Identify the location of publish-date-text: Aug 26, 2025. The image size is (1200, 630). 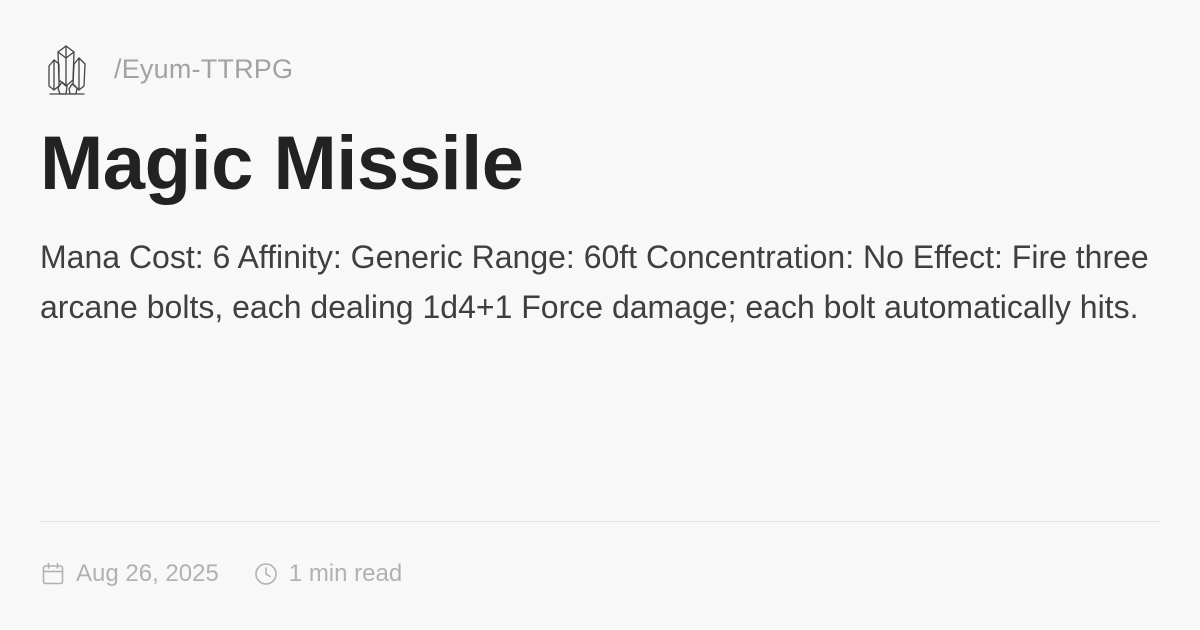
(147, 573).